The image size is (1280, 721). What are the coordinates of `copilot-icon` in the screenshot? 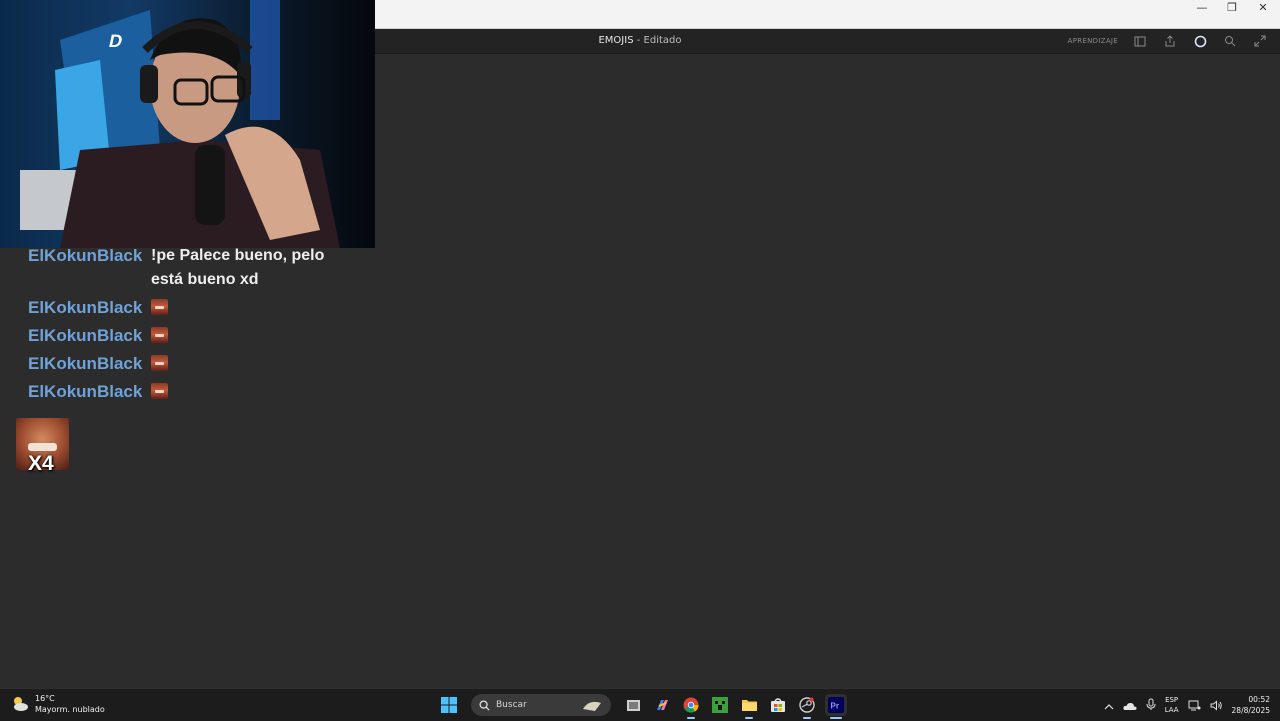 It's located at (662, 705).